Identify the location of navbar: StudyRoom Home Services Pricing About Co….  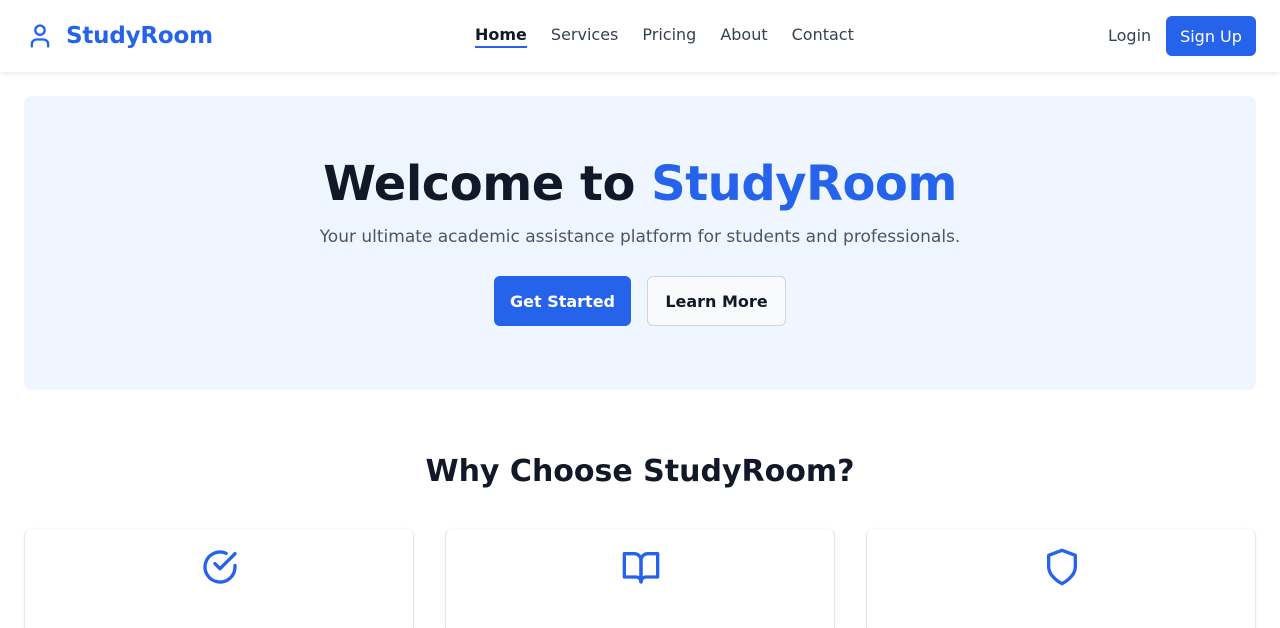
(640, 36).